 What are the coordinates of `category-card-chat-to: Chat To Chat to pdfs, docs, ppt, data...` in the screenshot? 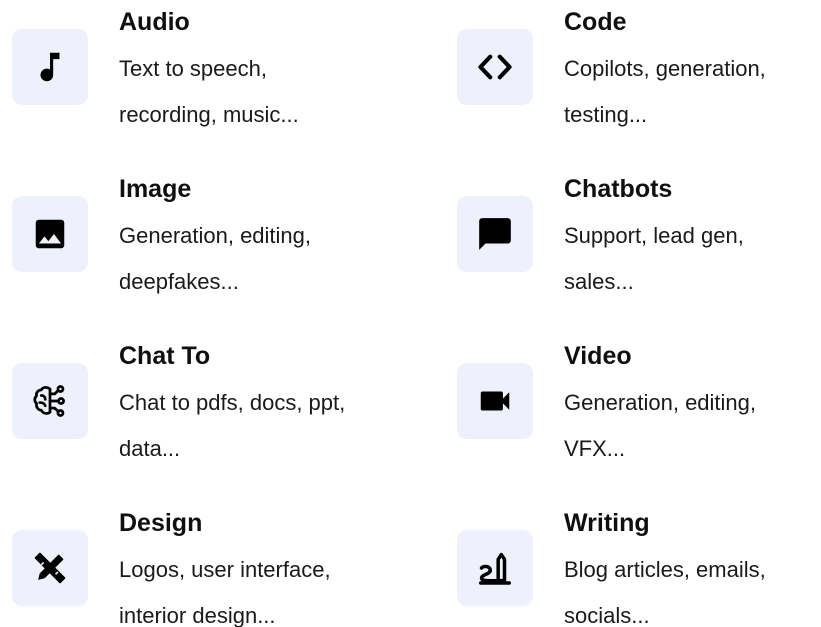 It's located at (202, 404).